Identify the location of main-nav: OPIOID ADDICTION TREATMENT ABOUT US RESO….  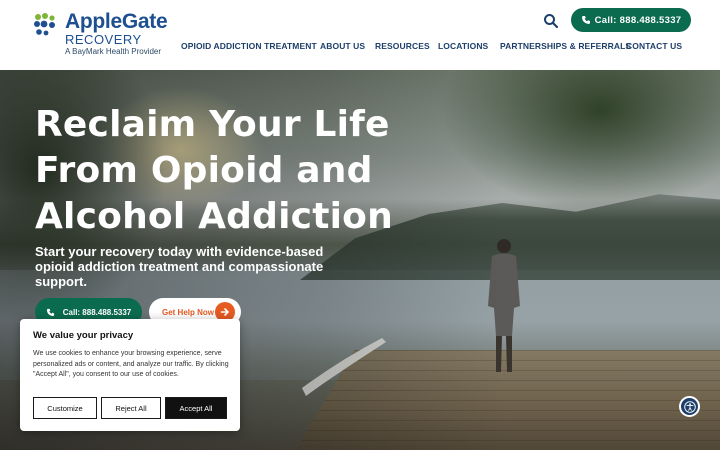
(360, 47).